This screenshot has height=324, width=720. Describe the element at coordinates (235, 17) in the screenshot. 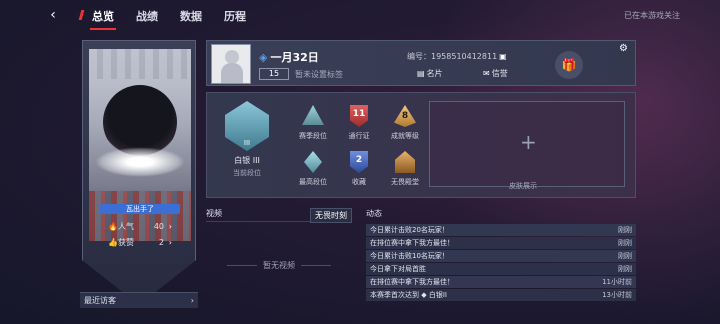

I see `tab-history: 历程` at that location.